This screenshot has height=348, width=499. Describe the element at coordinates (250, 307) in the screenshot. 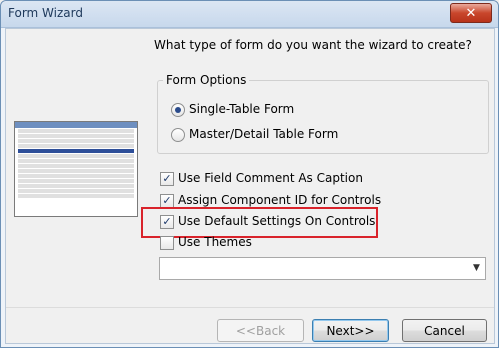

I see `footer-divider` at that location.